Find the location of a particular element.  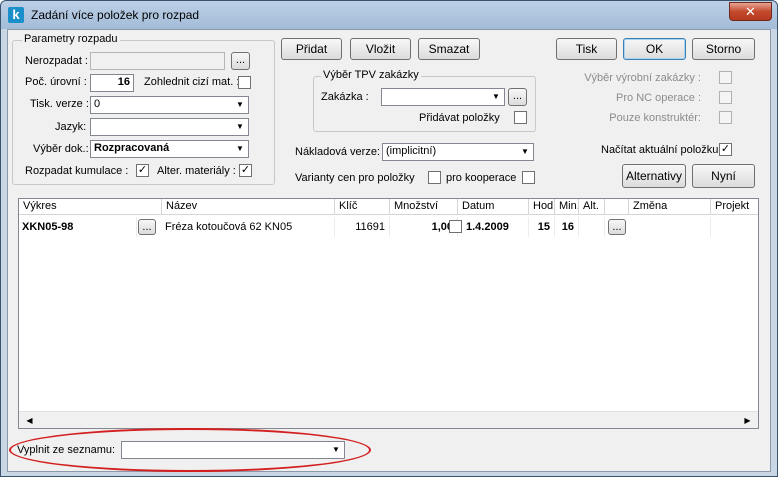

alter-label: Alter. materiály : is located at coordinates (196, 171).